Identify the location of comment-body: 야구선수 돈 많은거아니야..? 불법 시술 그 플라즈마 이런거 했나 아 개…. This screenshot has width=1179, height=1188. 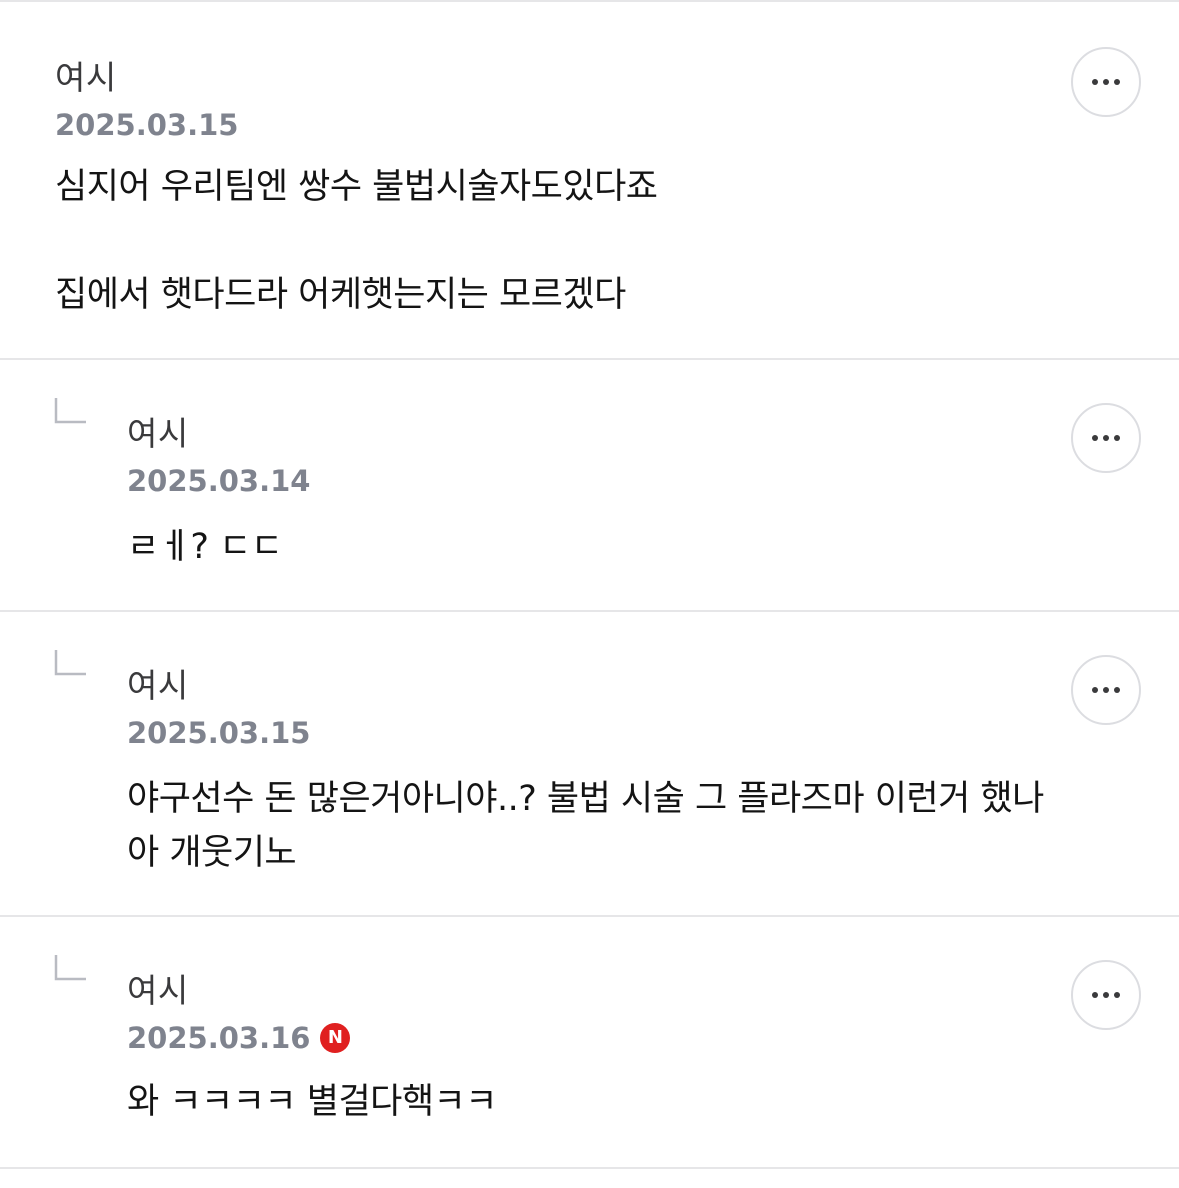
(585, 826).